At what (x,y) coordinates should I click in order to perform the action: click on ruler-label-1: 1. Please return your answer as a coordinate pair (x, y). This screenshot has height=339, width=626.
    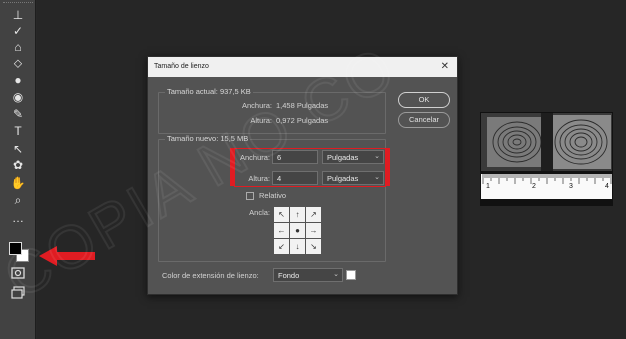
    Looking at the image, I should click on (488, 186).